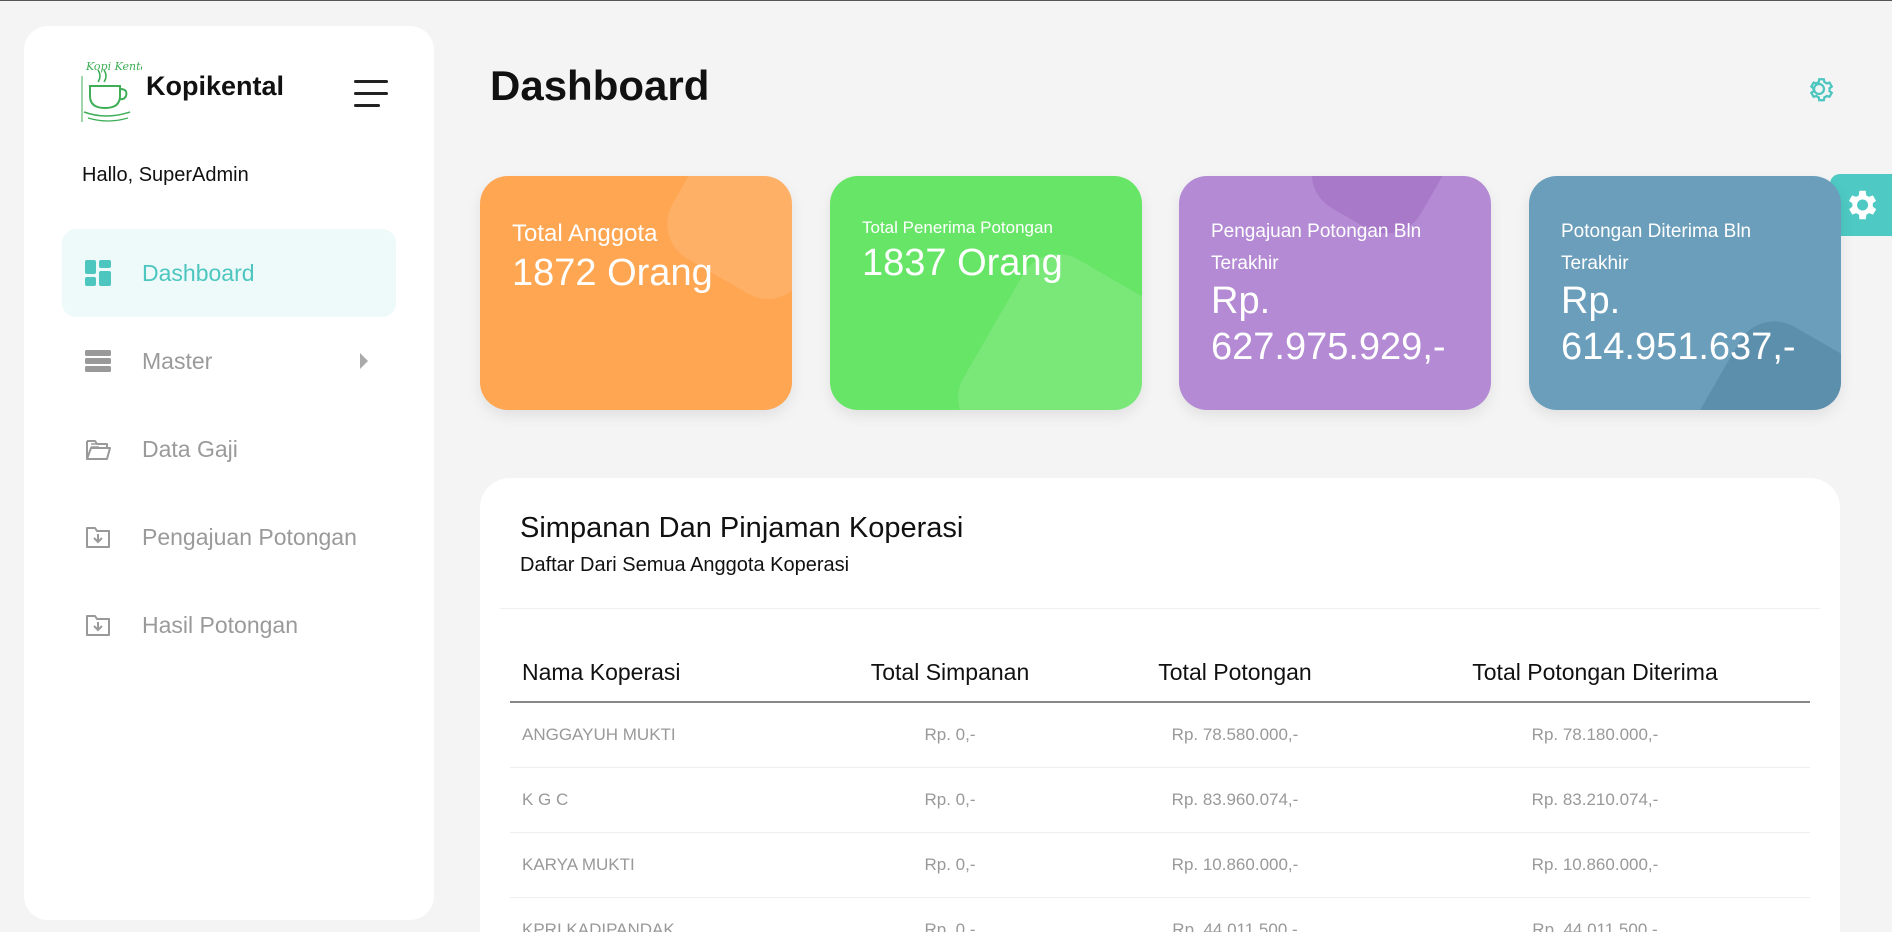 The height and width of the screenshot is (932, 1892). Describe the element at coordinates (220, 624) in the screenshot. I see `sidebar-item-label: Hasil Potongan` at that location.